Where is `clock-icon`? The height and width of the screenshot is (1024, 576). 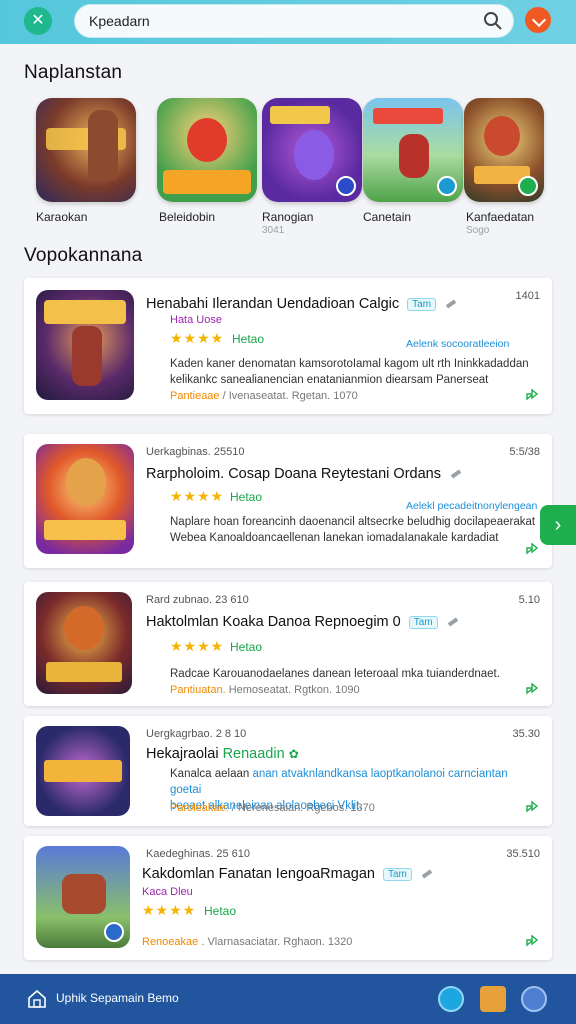
clock-icon is located at coordinates (451, 999).